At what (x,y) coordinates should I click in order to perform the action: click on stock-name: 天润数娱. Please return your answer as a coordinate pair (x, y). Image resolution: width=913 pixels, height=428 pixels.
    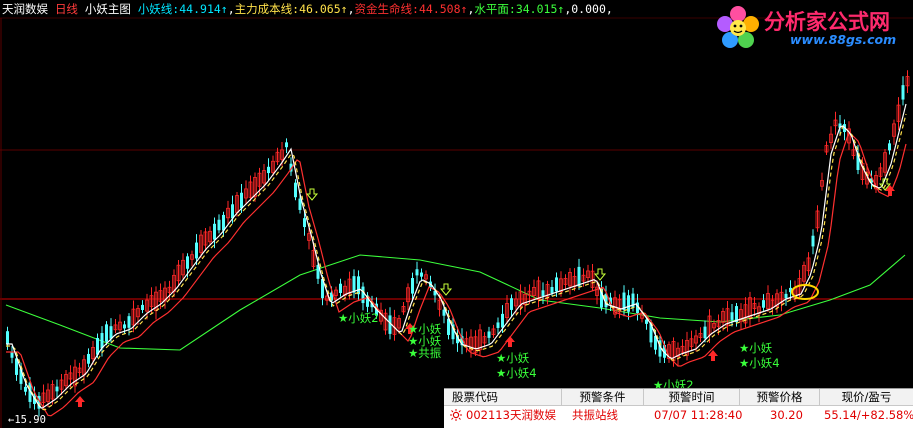
    Looking at the image, I should click on (25, 9).